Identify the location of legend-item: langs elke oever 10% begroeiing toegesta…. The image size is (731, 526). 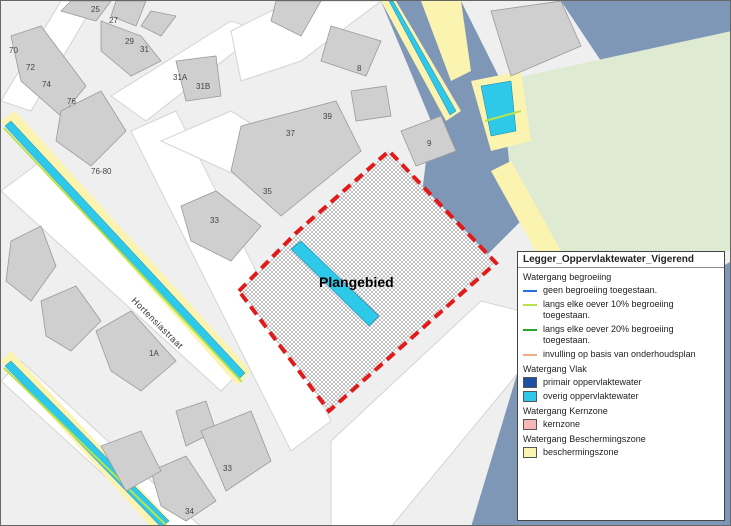
(621, 310).